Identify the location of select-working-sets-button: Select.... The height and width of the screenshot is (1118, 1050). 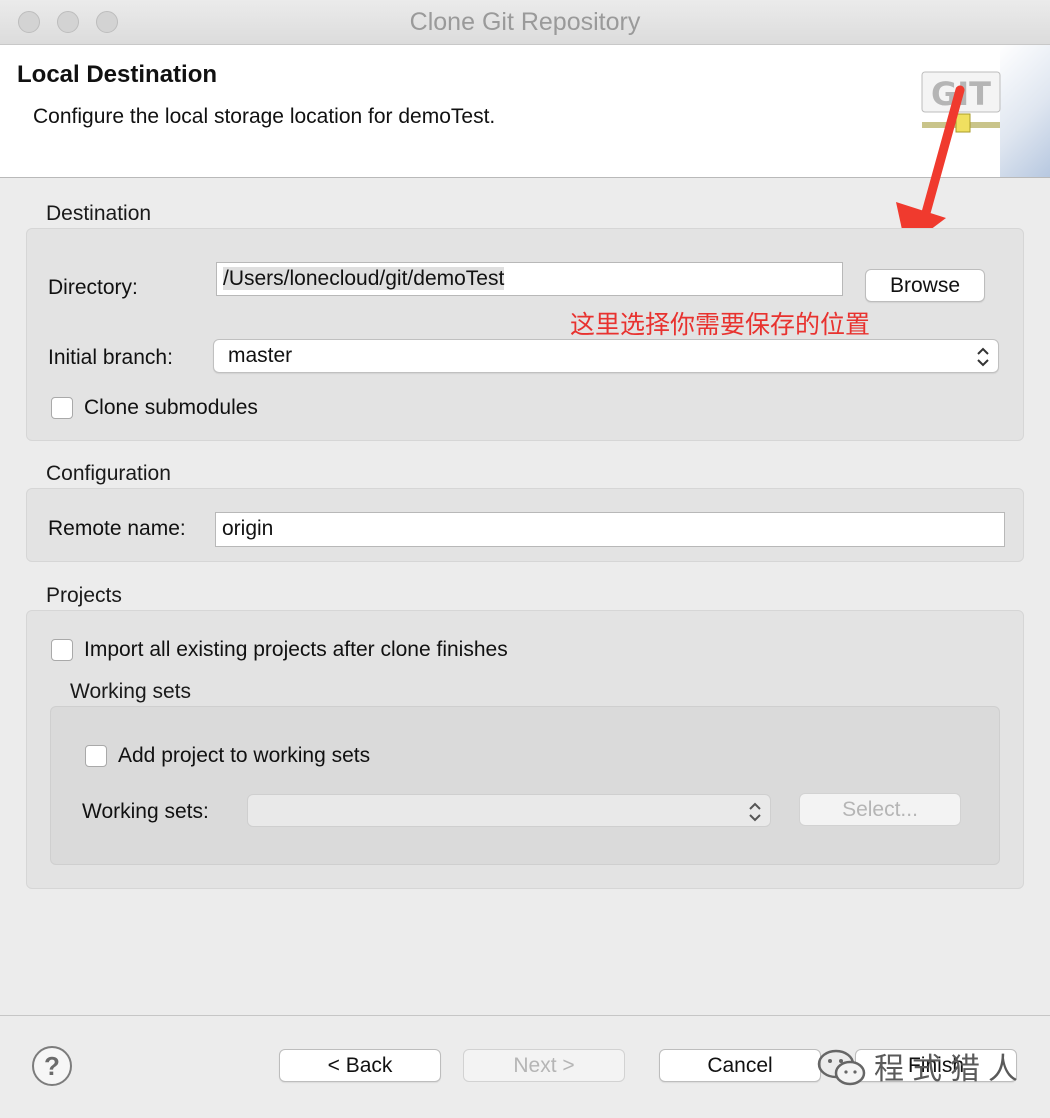
(880, 809).